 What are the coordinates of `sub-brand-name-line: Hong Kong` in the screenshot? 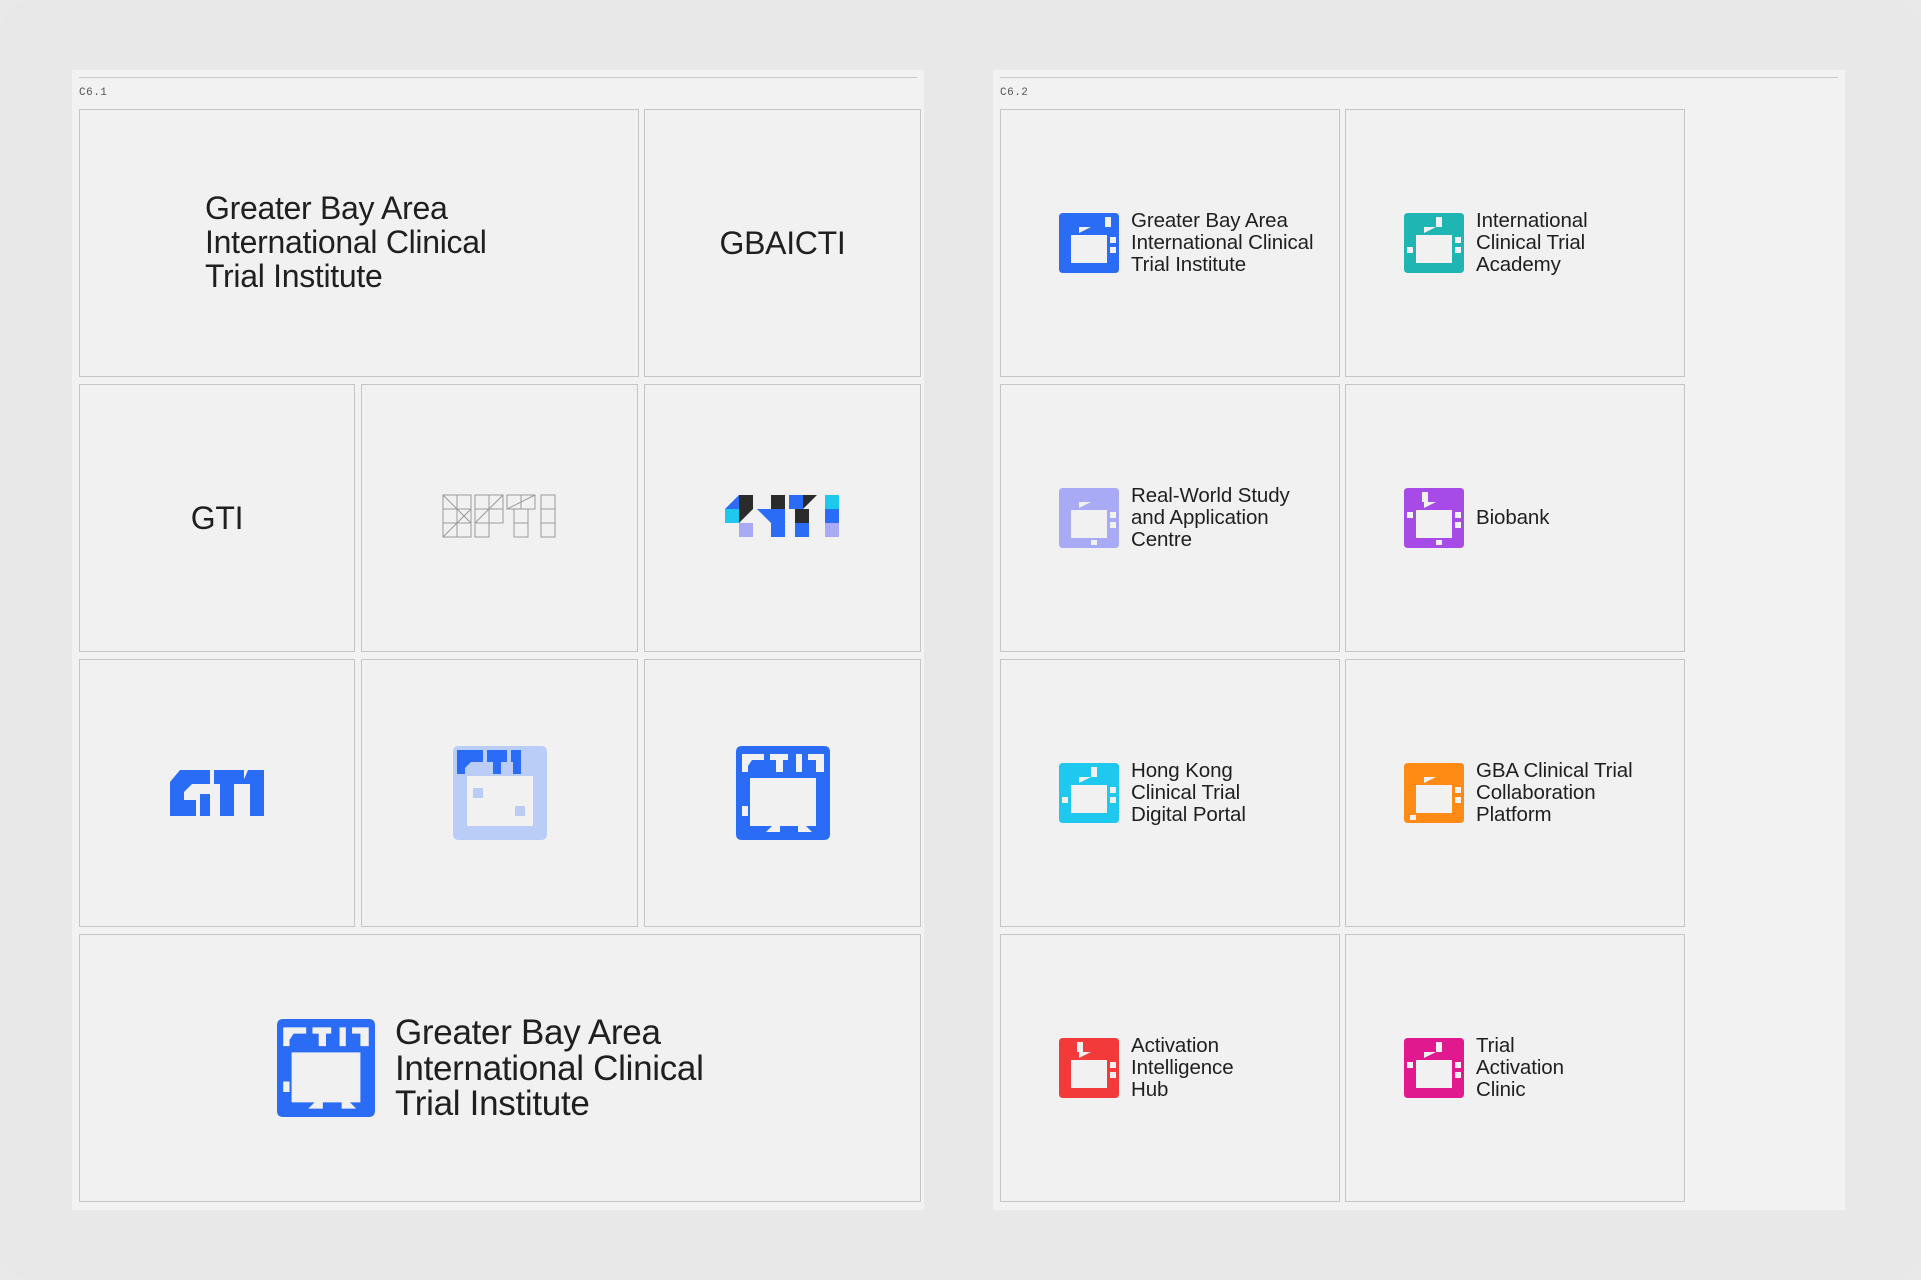 It's located at (1182, 770).